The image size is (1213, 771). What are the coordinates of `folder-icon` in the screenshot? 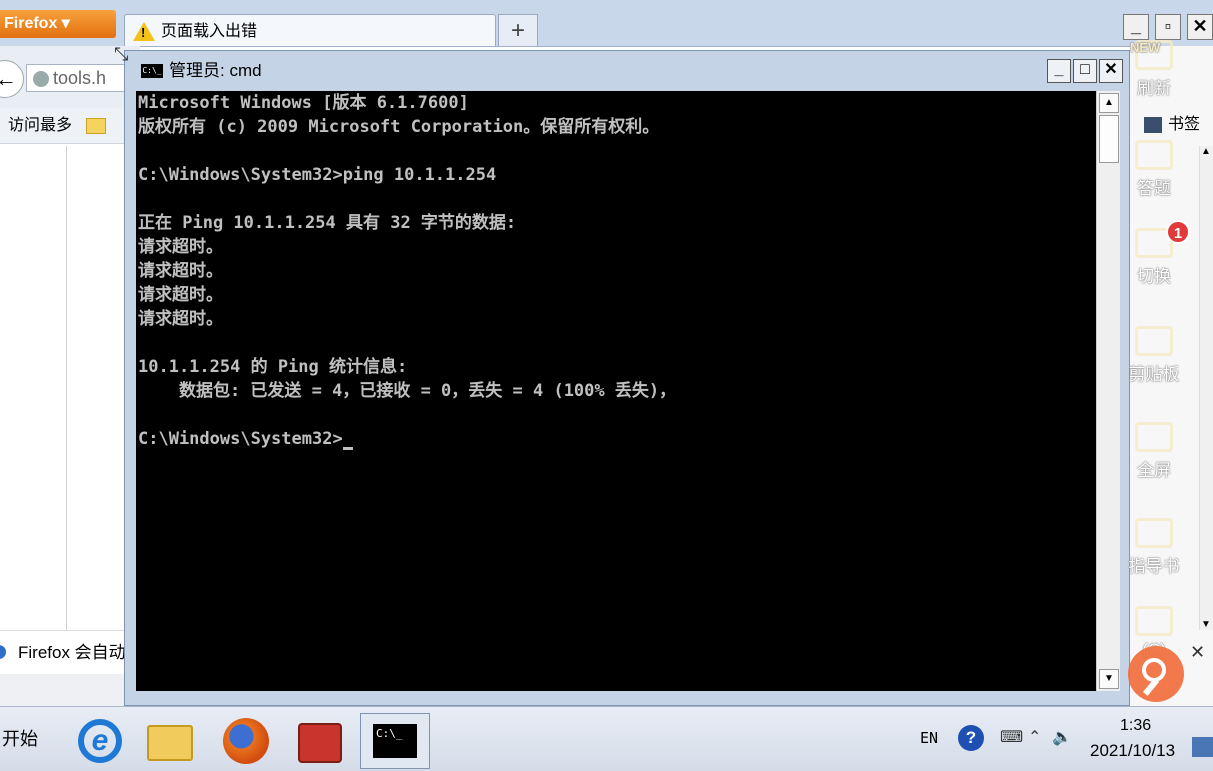 It's located at (96, 125).